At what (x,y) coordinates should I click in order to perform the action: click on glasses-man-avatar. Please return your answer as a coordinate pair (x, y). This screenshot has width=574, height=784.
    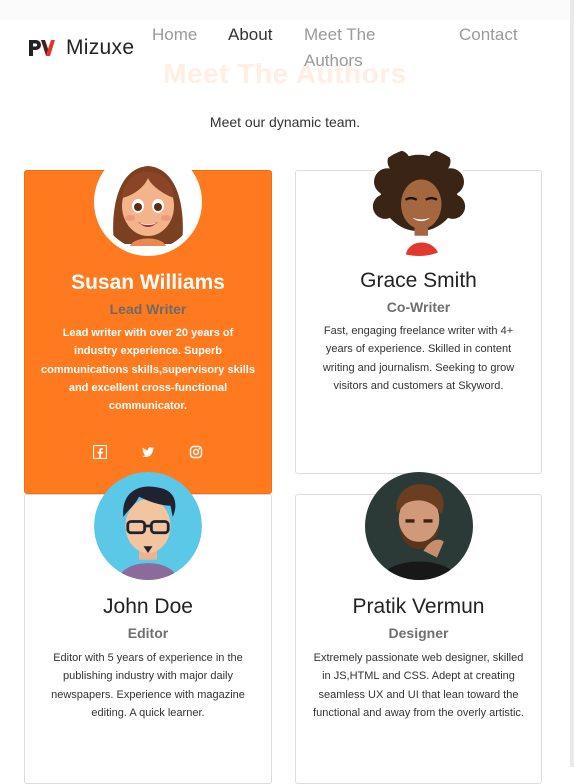
    Looking at the image, I should click on (148, 526).